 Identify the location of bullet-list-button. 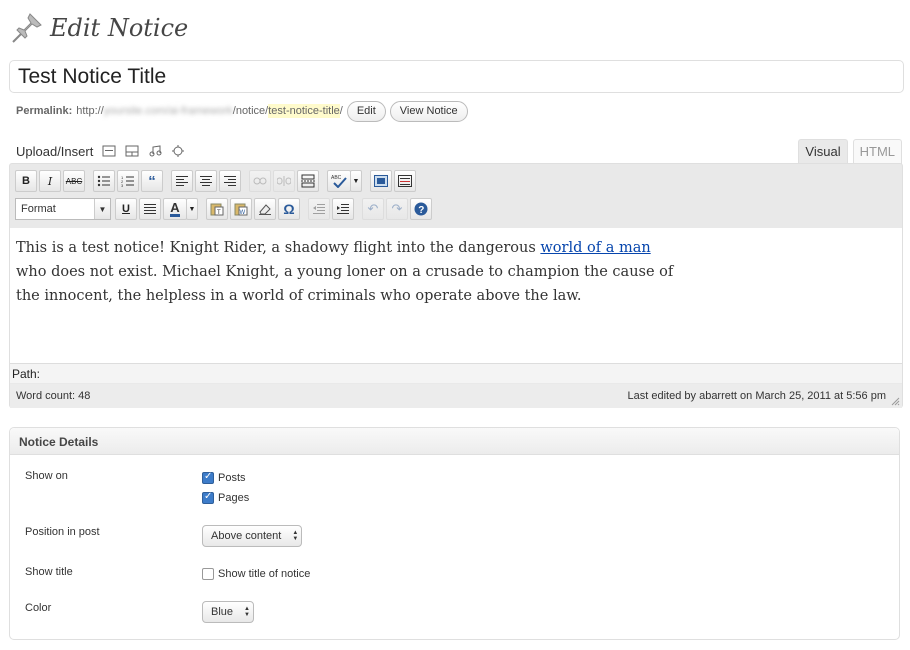
(104, 181).